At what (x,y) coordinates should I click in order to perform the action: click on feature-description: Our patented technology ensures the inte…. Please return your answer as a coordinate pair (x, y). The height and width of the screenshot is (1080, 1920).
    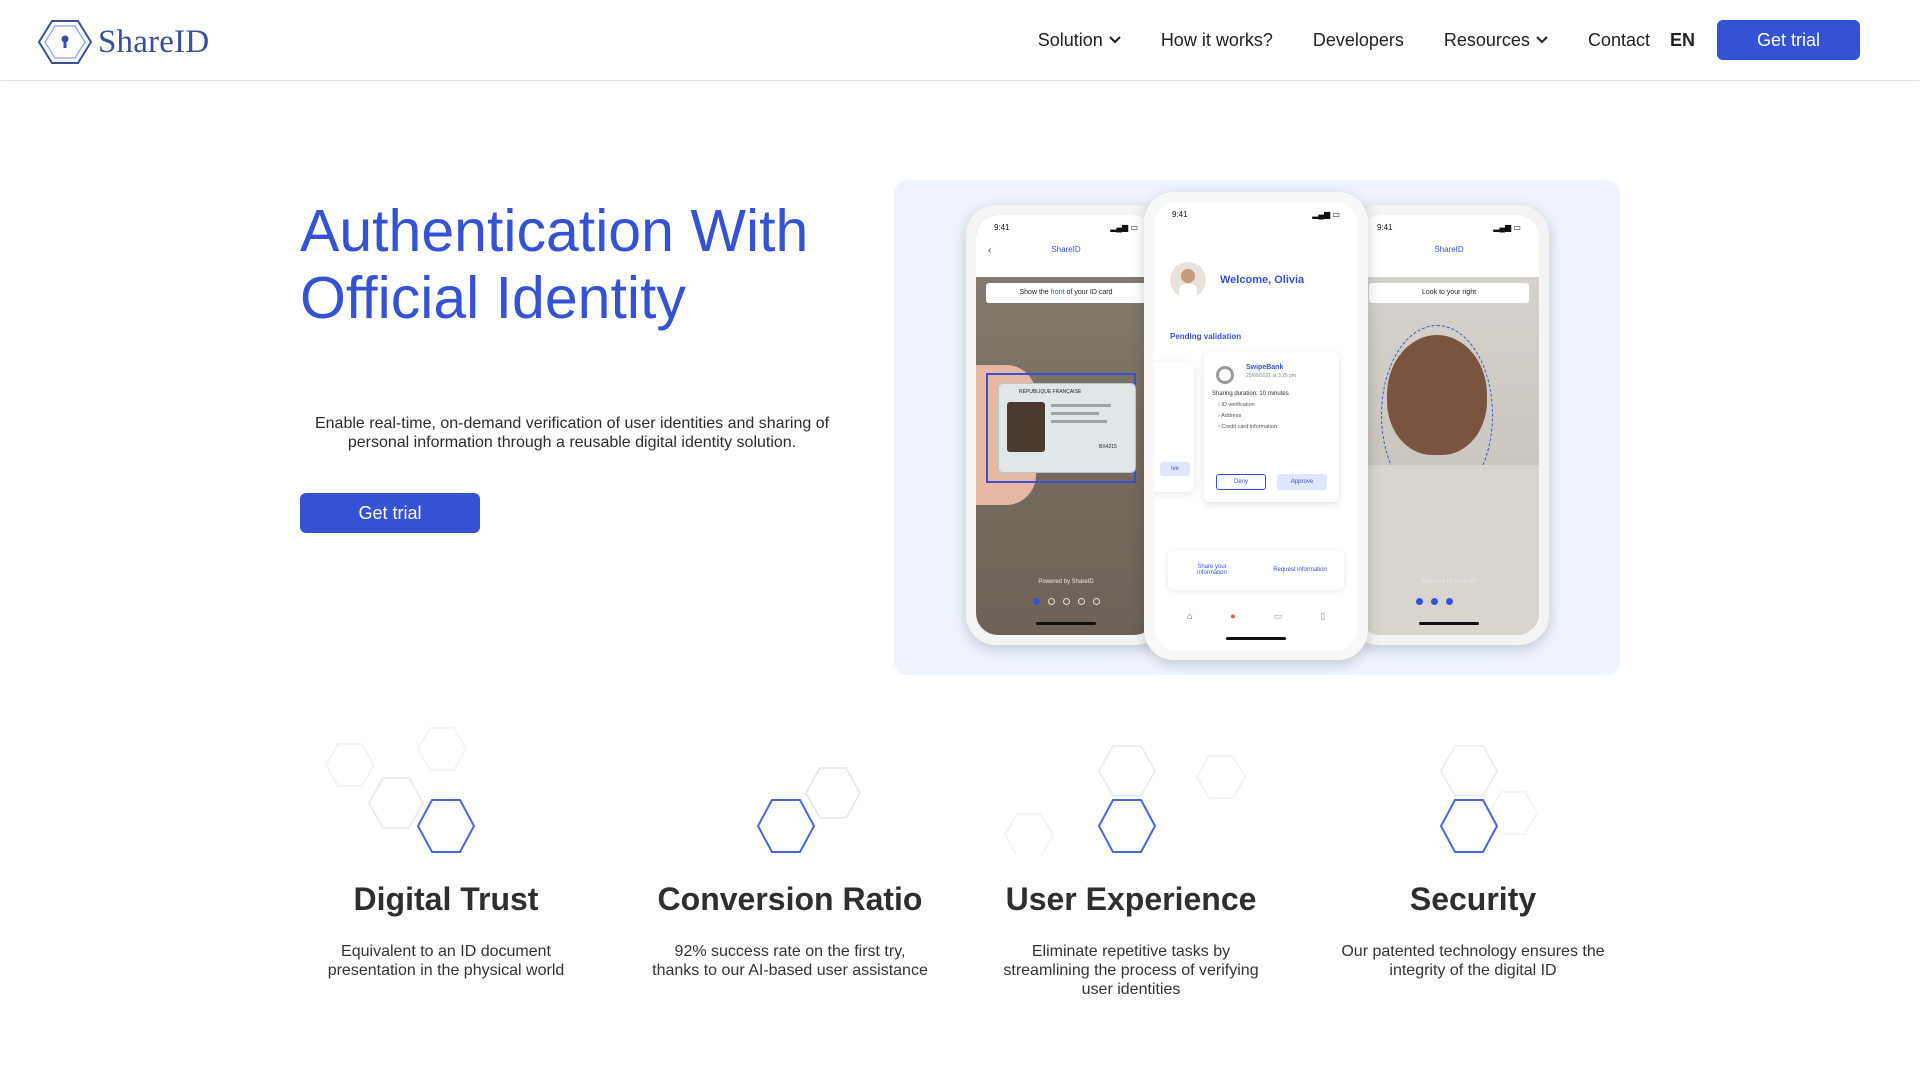
    Looking at the image, I should click on (1473, 961).